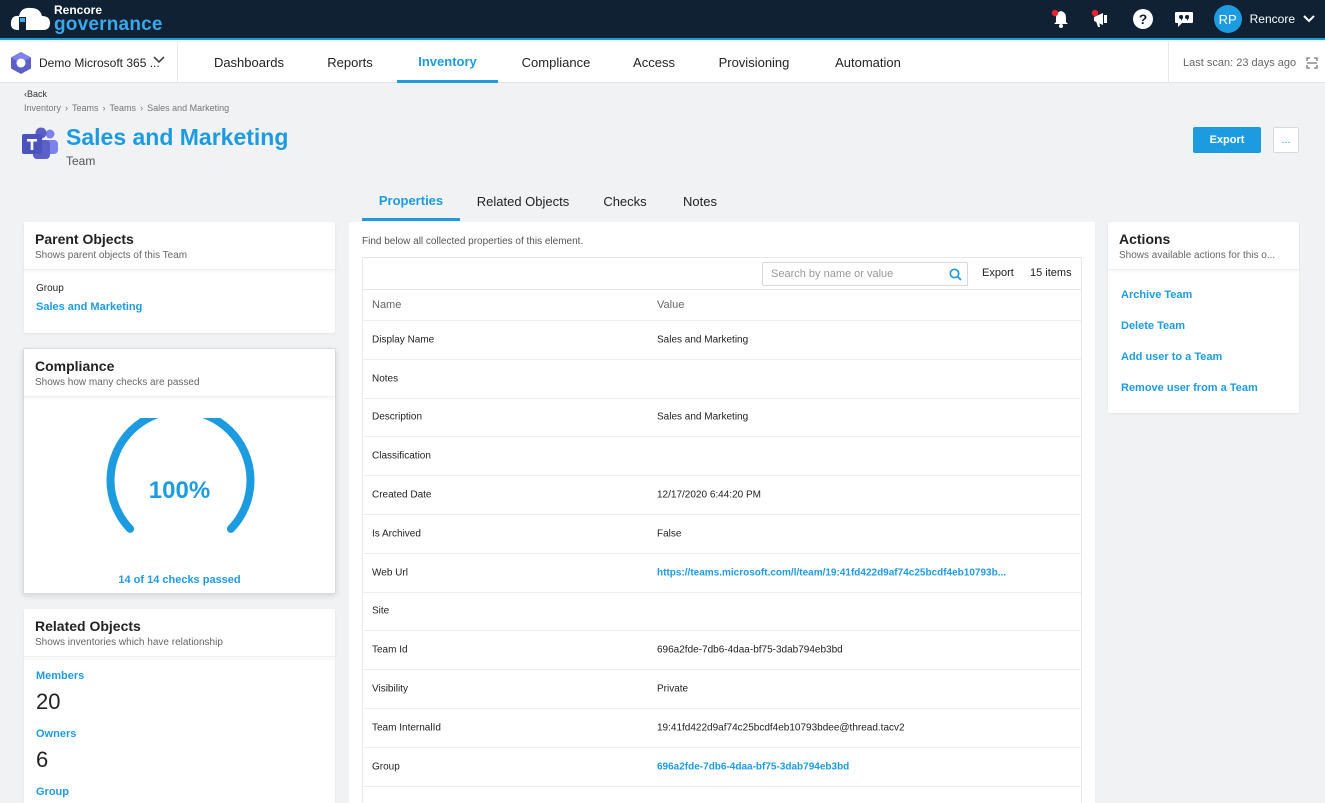 The image size is (1325, 803). Describe the element at coordinates (722, 534) in the screenshot. I see `table-row: Is Archived False` at that location.